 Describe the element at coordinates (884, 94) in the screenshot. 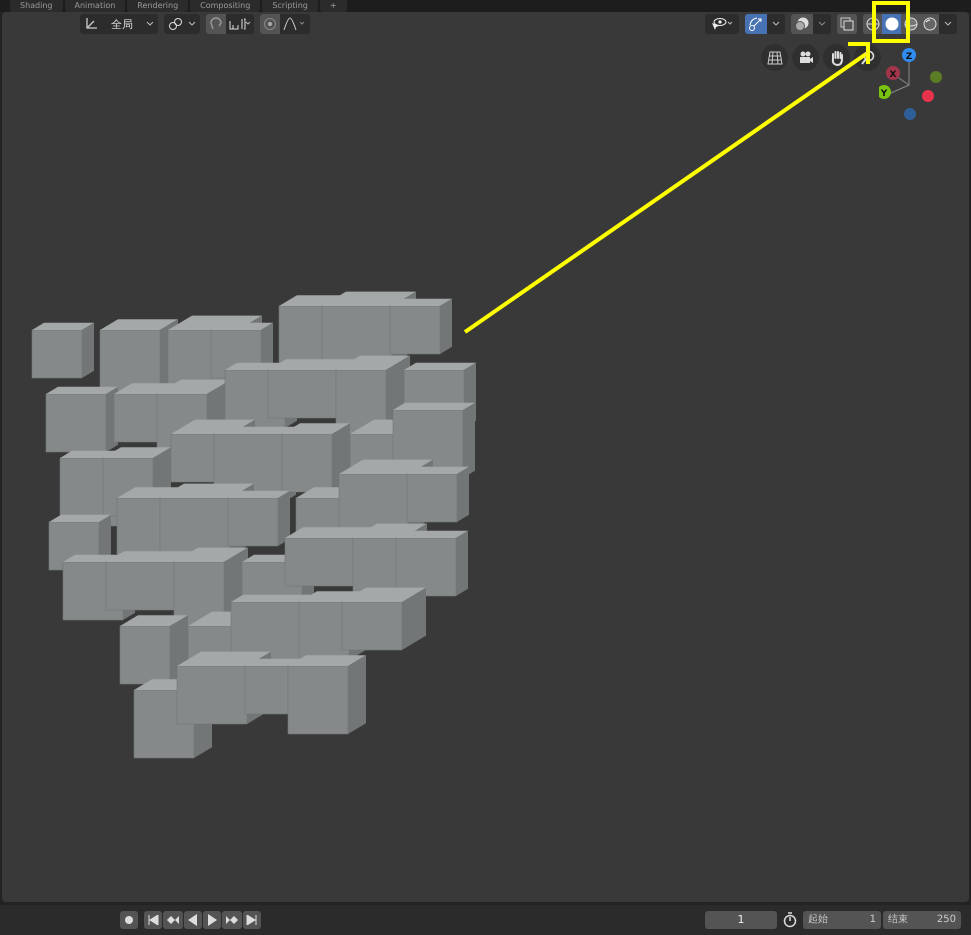

I see `axis-label: Y` at that location.